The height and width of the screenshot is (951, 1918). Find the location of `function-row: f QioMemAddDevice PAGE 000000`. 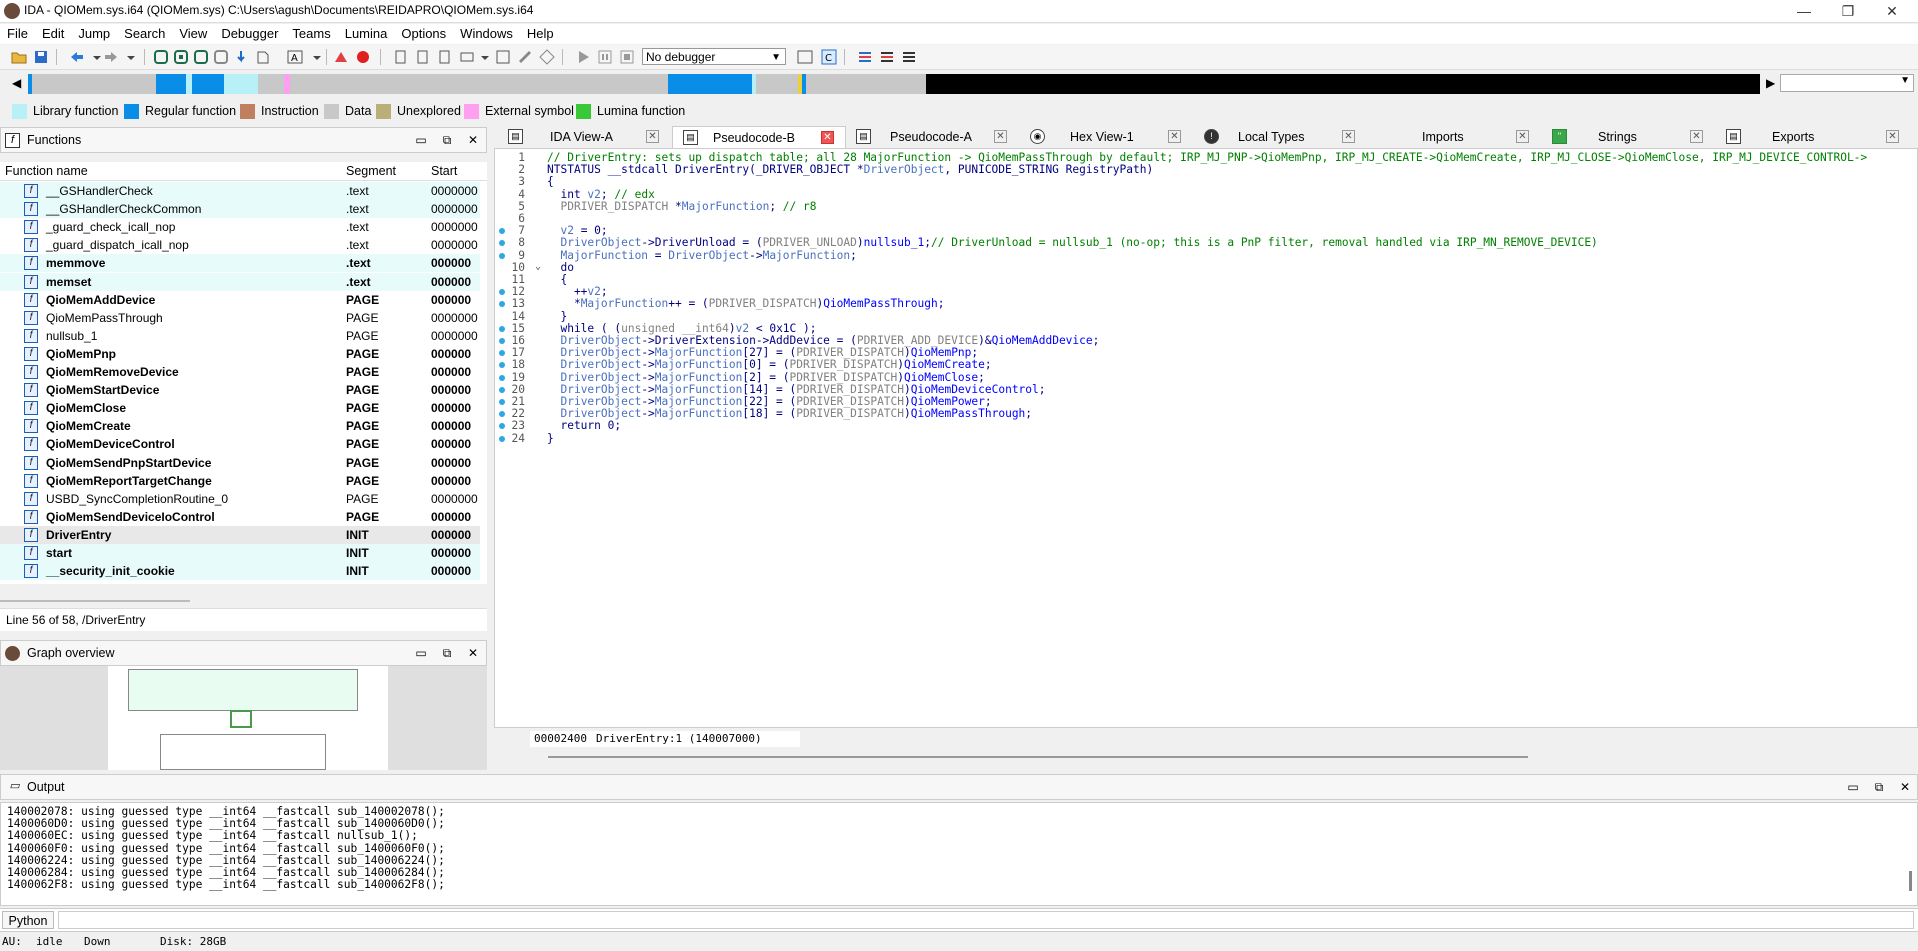

function-row: f QioMemAddDevice PAGE 000000 is located at coordinates (240, 300).